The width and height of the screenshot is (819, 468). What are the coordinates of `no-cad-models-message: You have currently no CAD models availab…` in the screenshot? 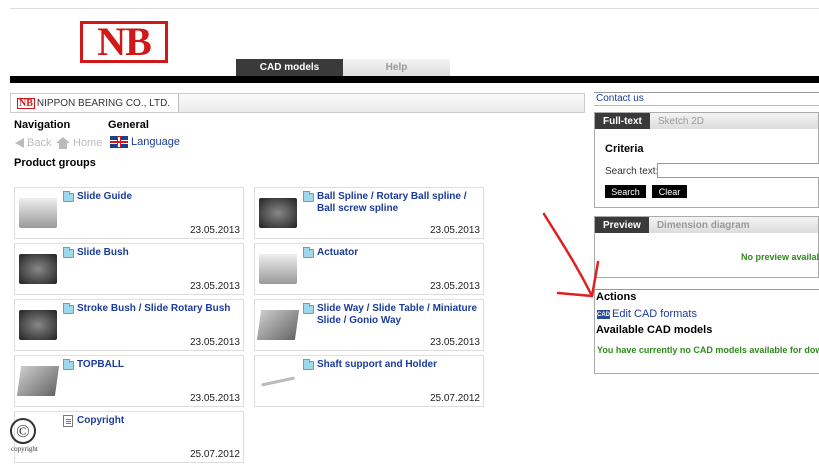 It's located at (708, 350).